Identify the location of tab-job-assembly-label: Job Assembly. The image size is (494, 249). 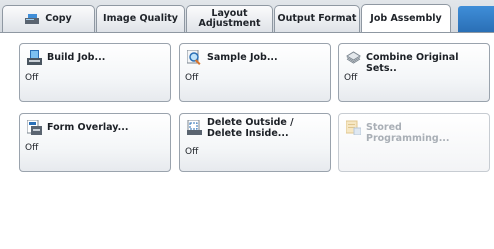
(406, 18).